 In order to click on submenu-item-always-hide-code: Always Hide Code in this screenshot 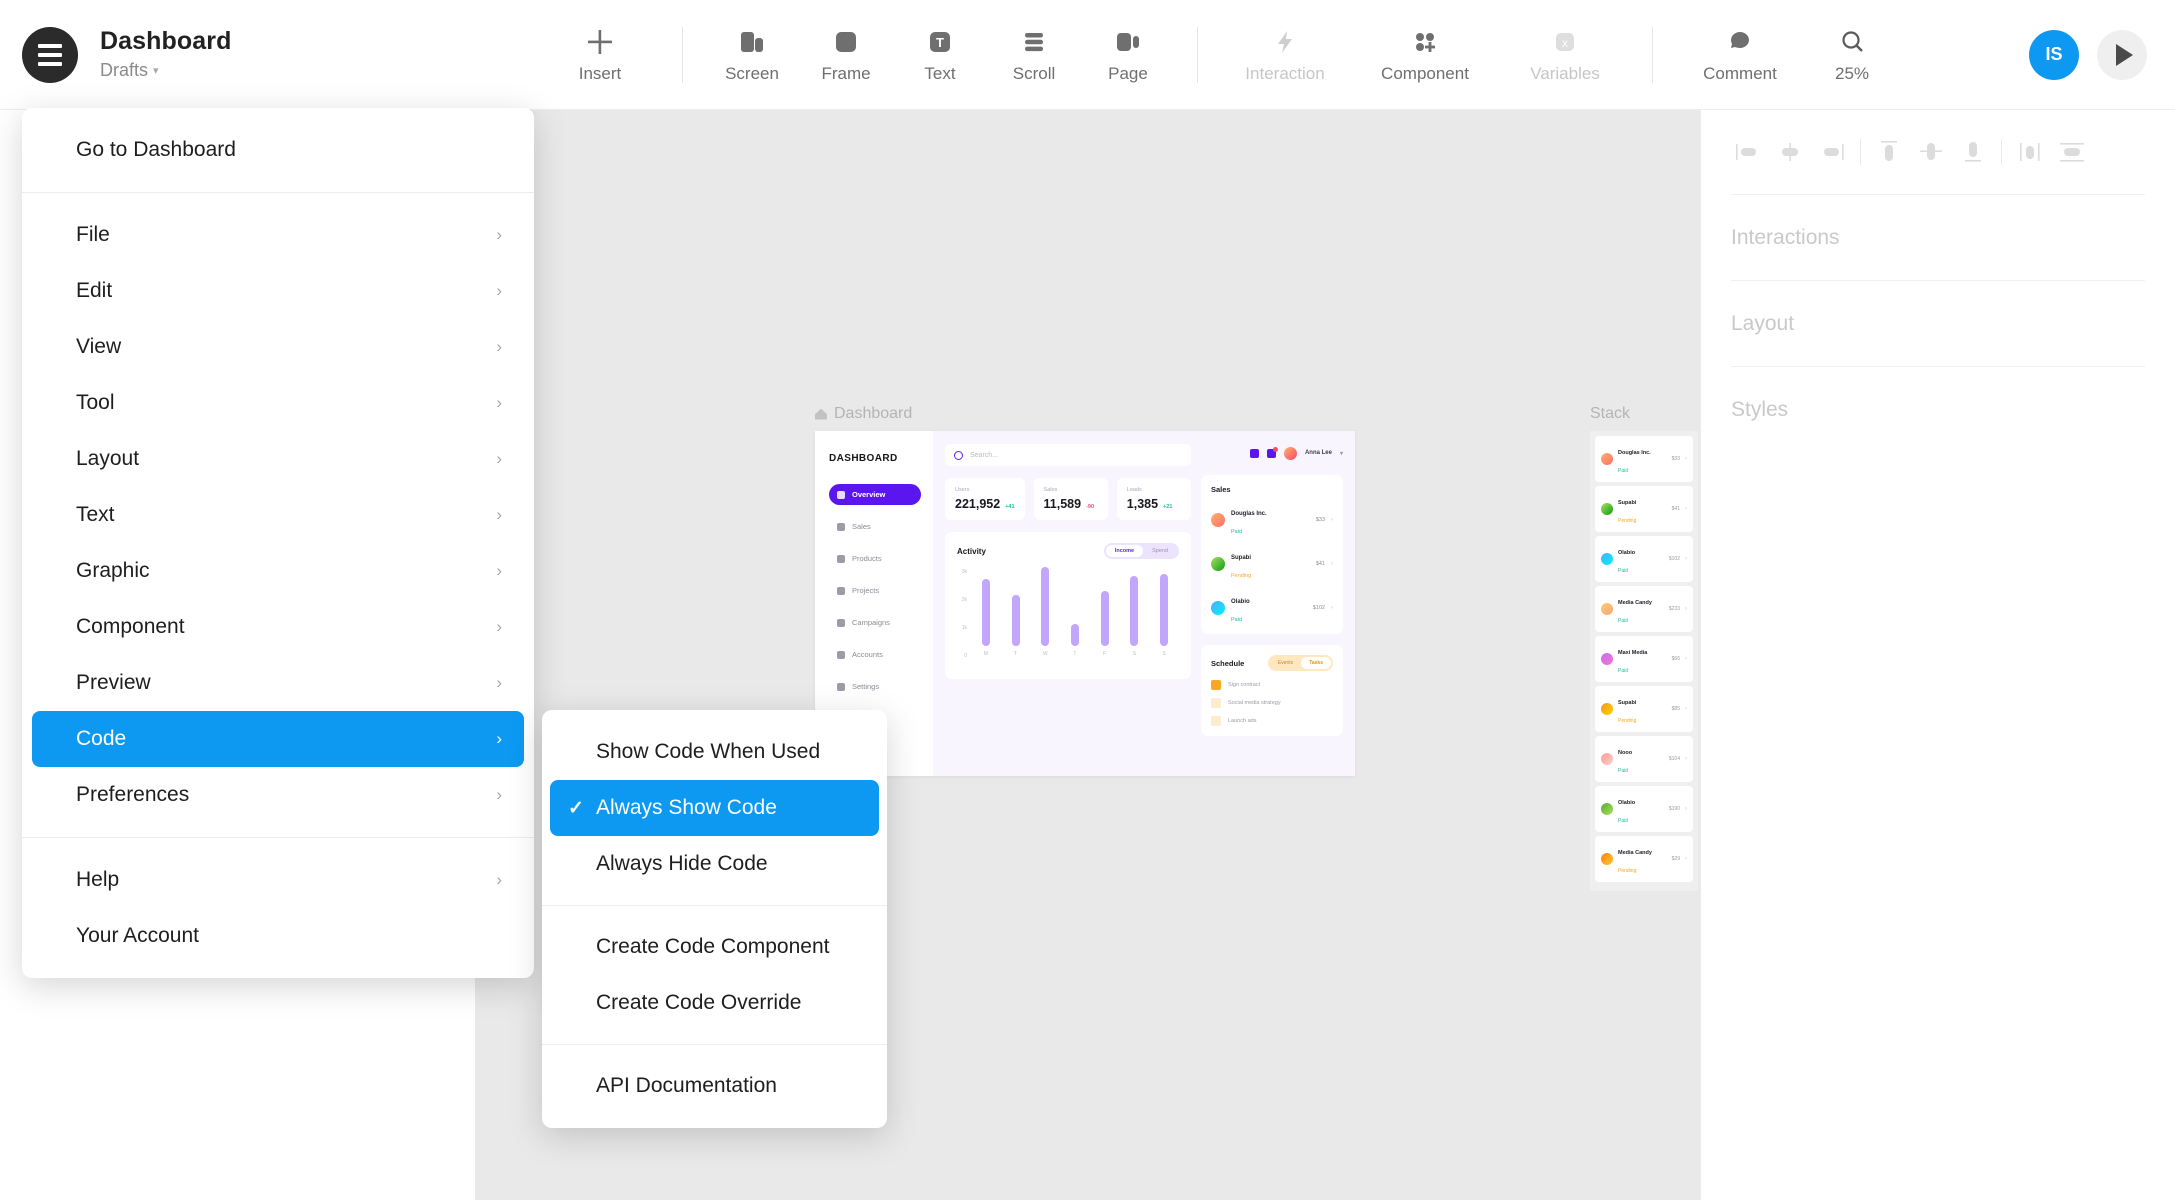, I will do `click(714, 864)`.